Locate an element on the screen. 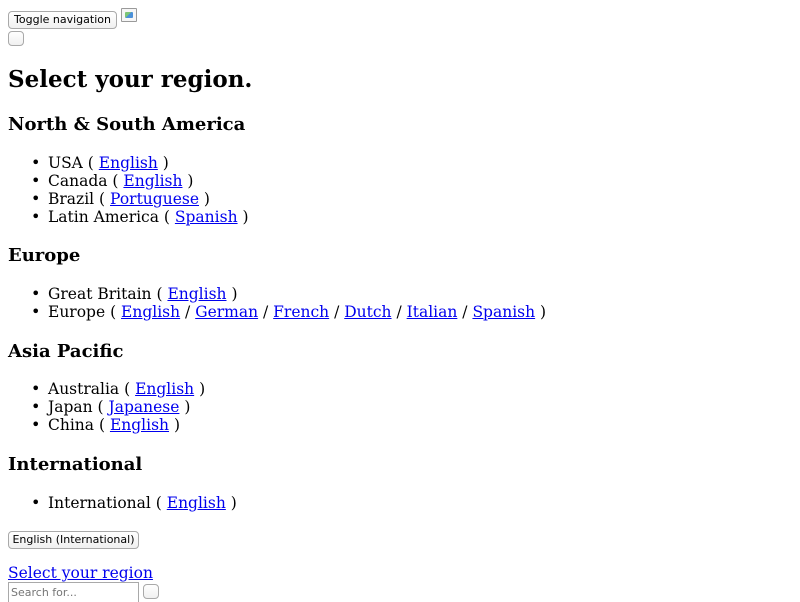 The width and height of the screenshot is (800, 602). language-link: German is located at coordinates (226, 312).